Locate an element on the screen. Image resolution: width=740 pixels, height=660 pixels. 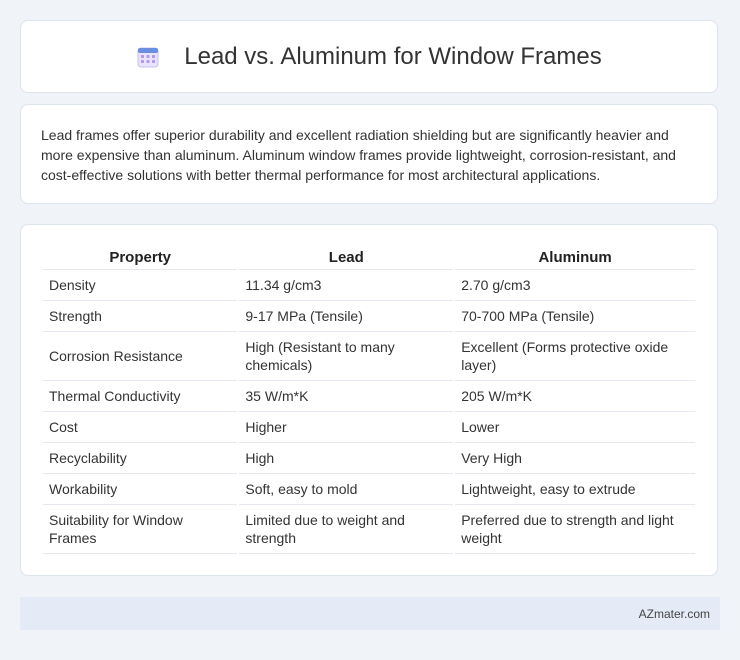
aluminum-cell: 70-700 MPa (Tensile) is located at coordinates (575, 316).